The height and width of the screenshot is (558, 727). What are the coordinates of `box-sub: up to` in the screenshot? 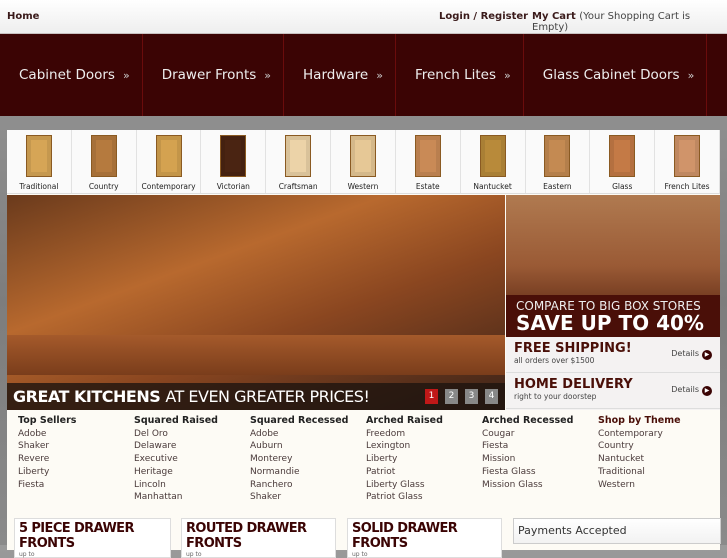 It's located at (27, 554).